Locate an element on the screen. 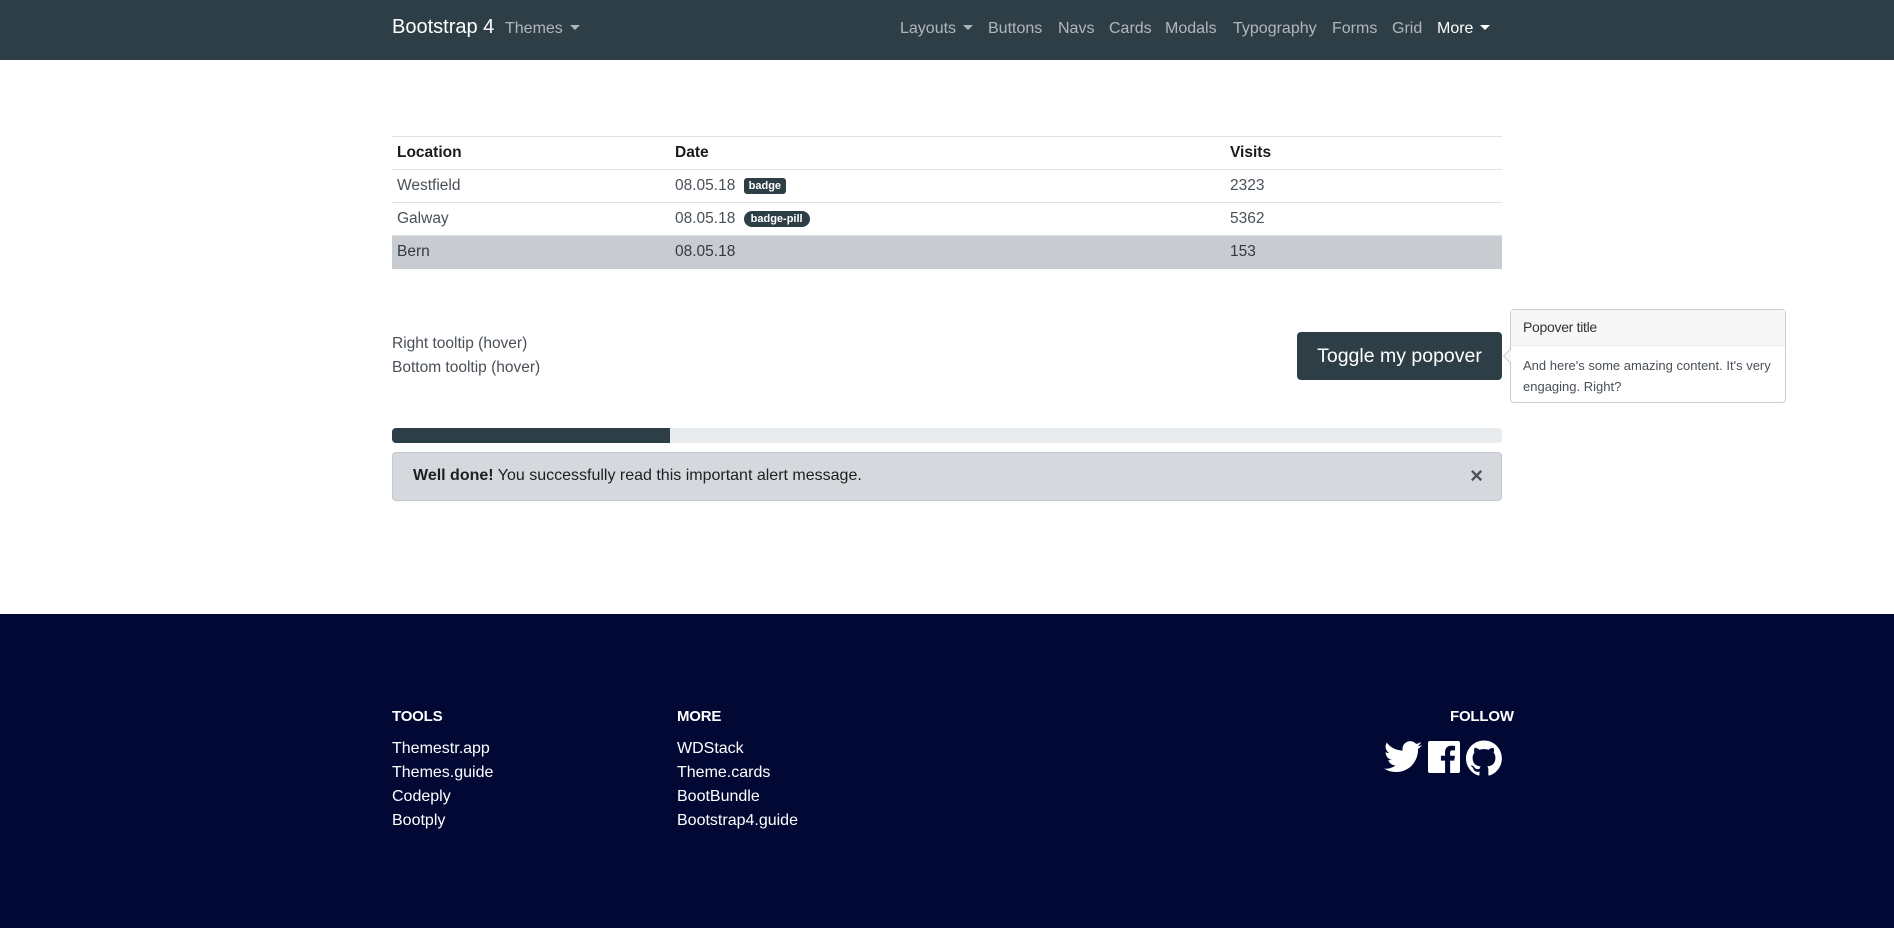 This screenshot has height=928, width=1894. navbar-brand: Bootstrap 4 is located at coordinates (443, 27).